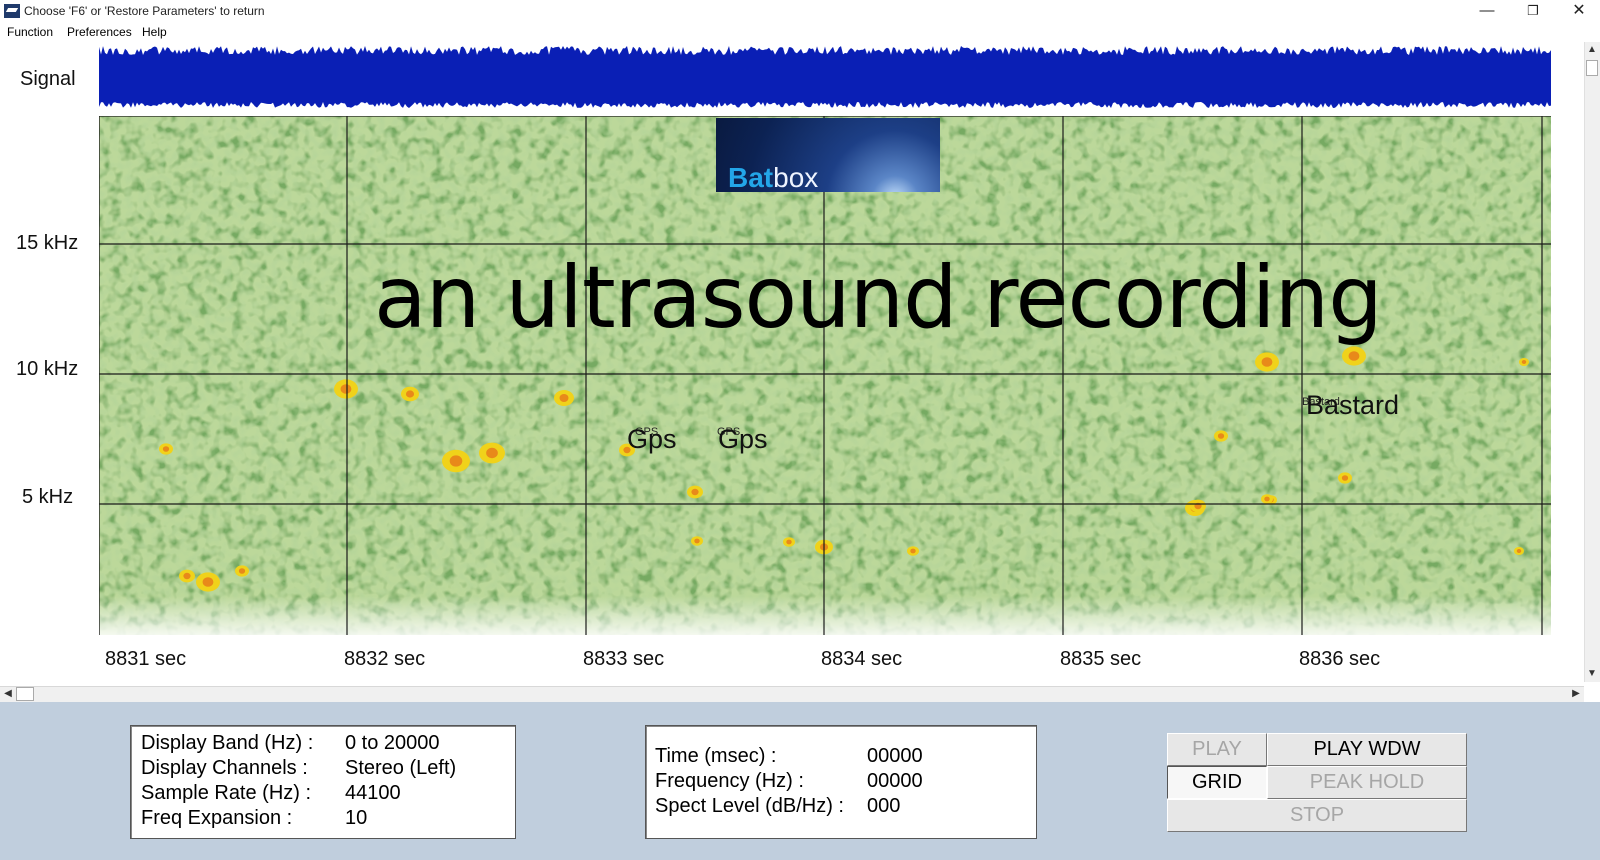 The width and height of the screenshot is (1600, 860). Describe the element at coordinates (1367, 782) in the screenshot. I see `peak-hold-button: PEAK HOLD` at that location.